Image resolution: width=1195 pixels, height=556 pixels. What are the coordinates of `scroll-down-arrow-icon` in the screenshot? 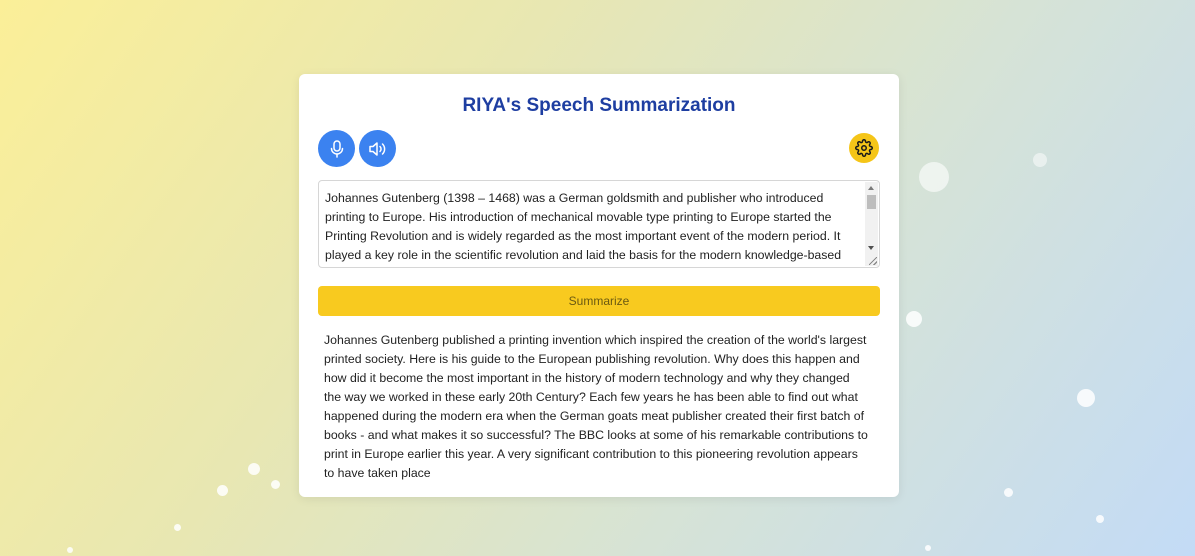 It's located at (871, 248).